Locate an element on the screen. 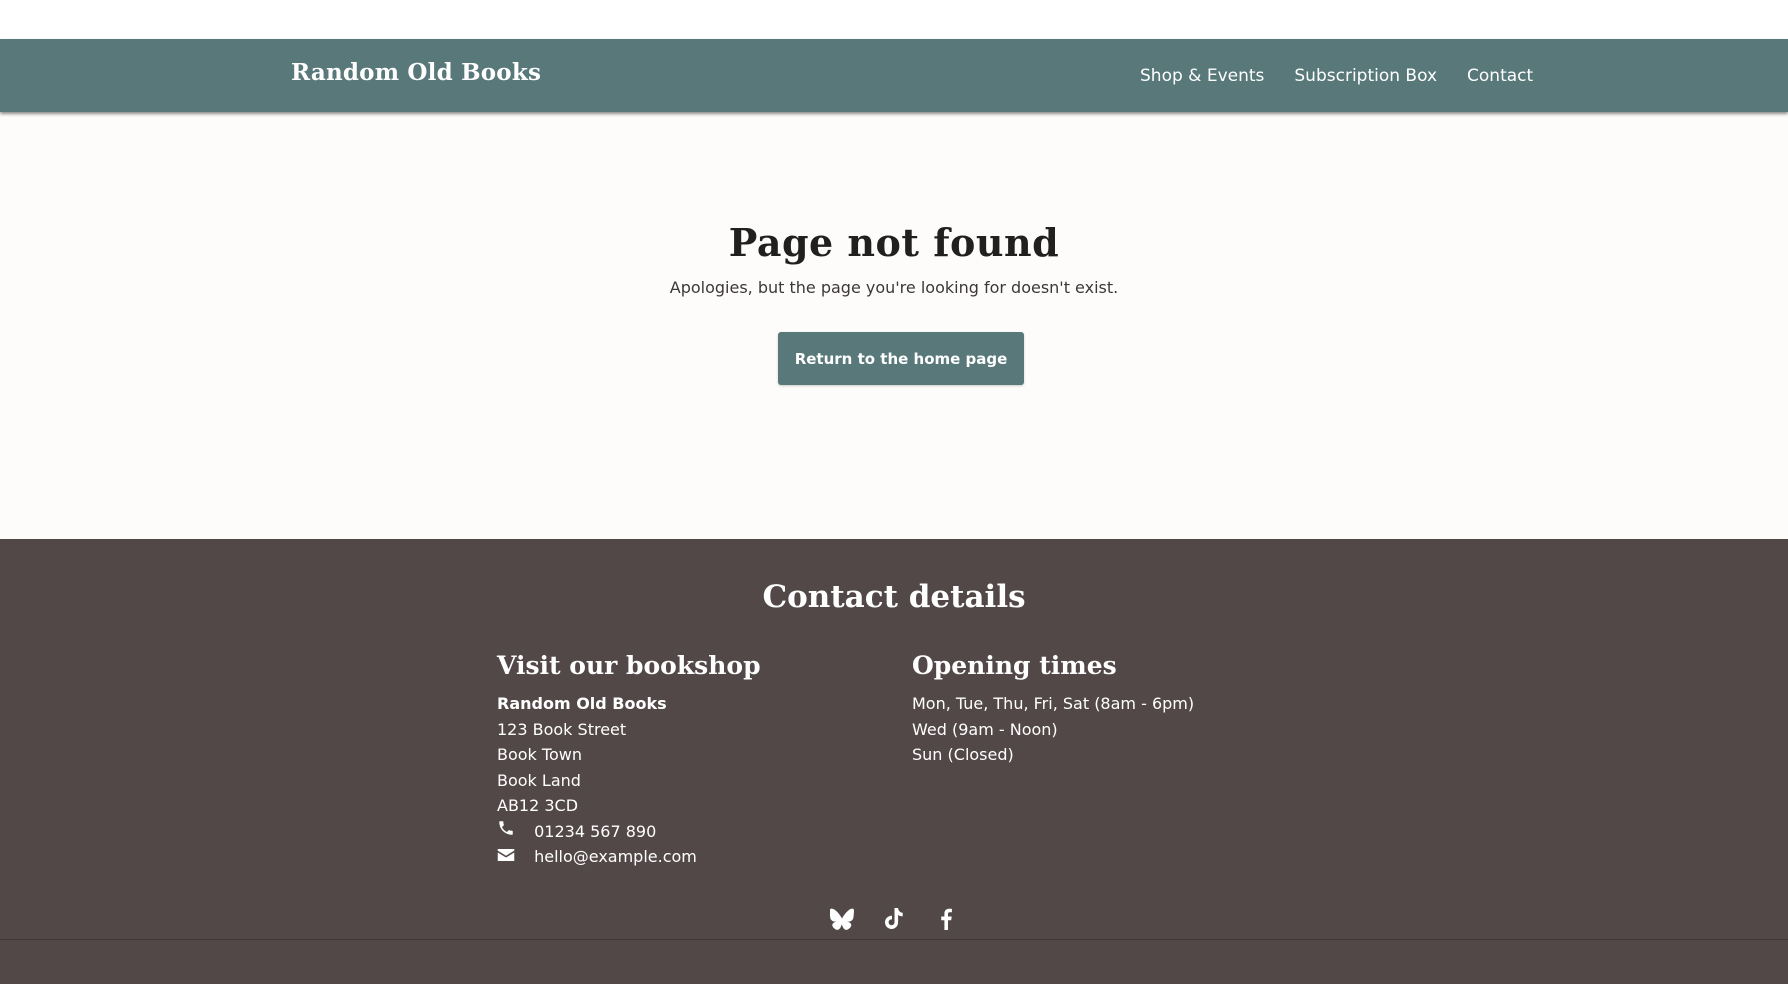  address-line-2: Book Town is located at coordinates (539, 754).